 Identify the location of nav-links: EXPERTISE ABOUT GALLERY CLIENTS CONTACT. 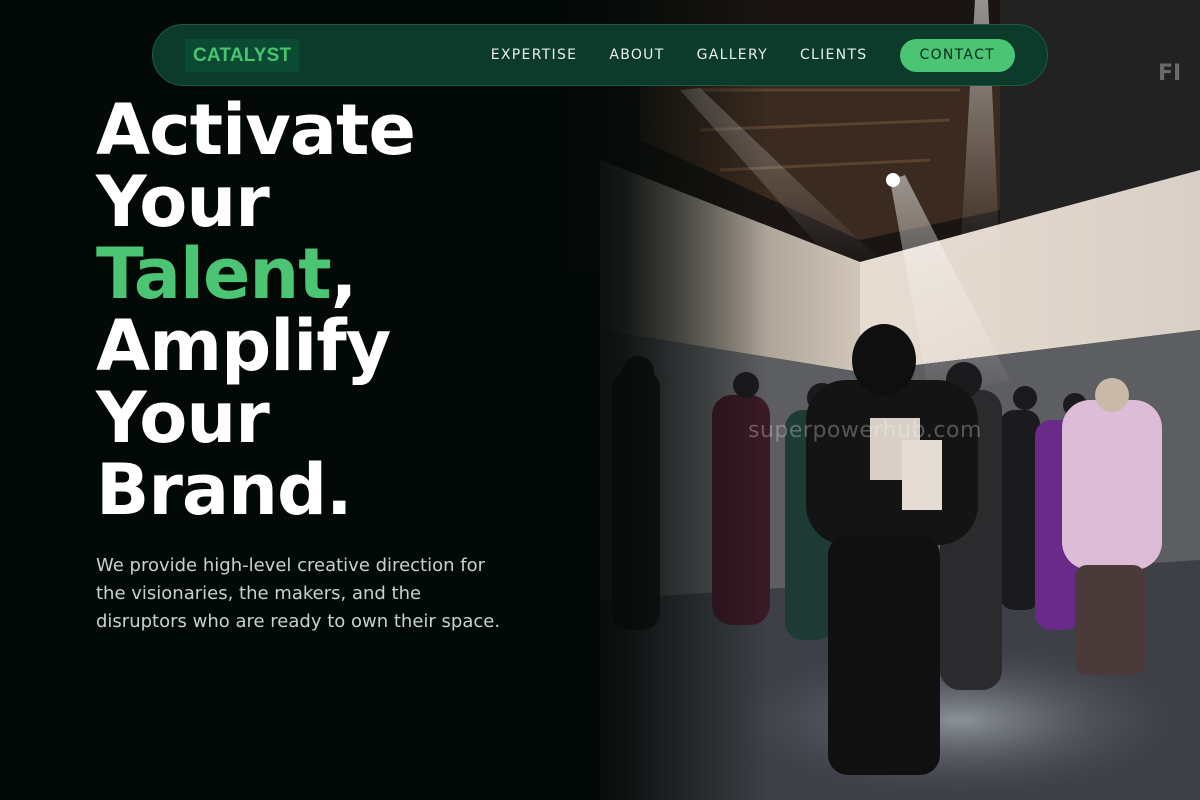
(753, 55).